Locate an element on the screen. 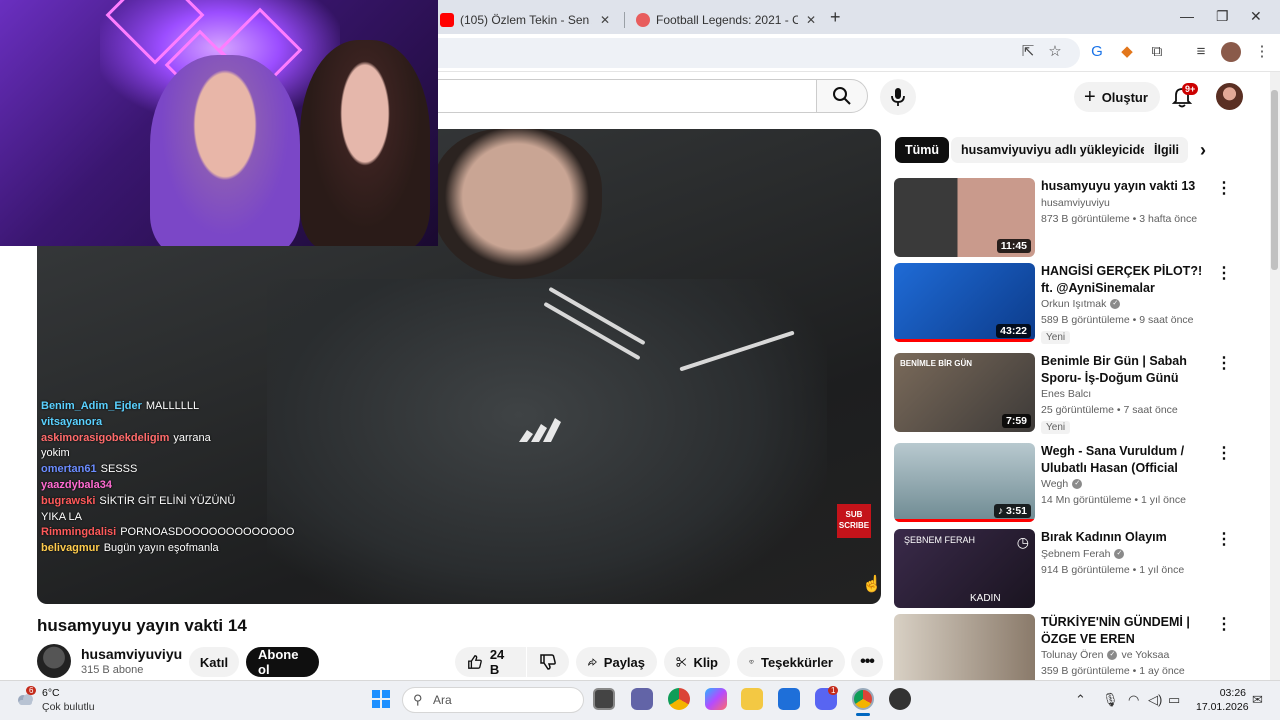  wifi-icon: ◠ is located at coordinates (1133, 700).